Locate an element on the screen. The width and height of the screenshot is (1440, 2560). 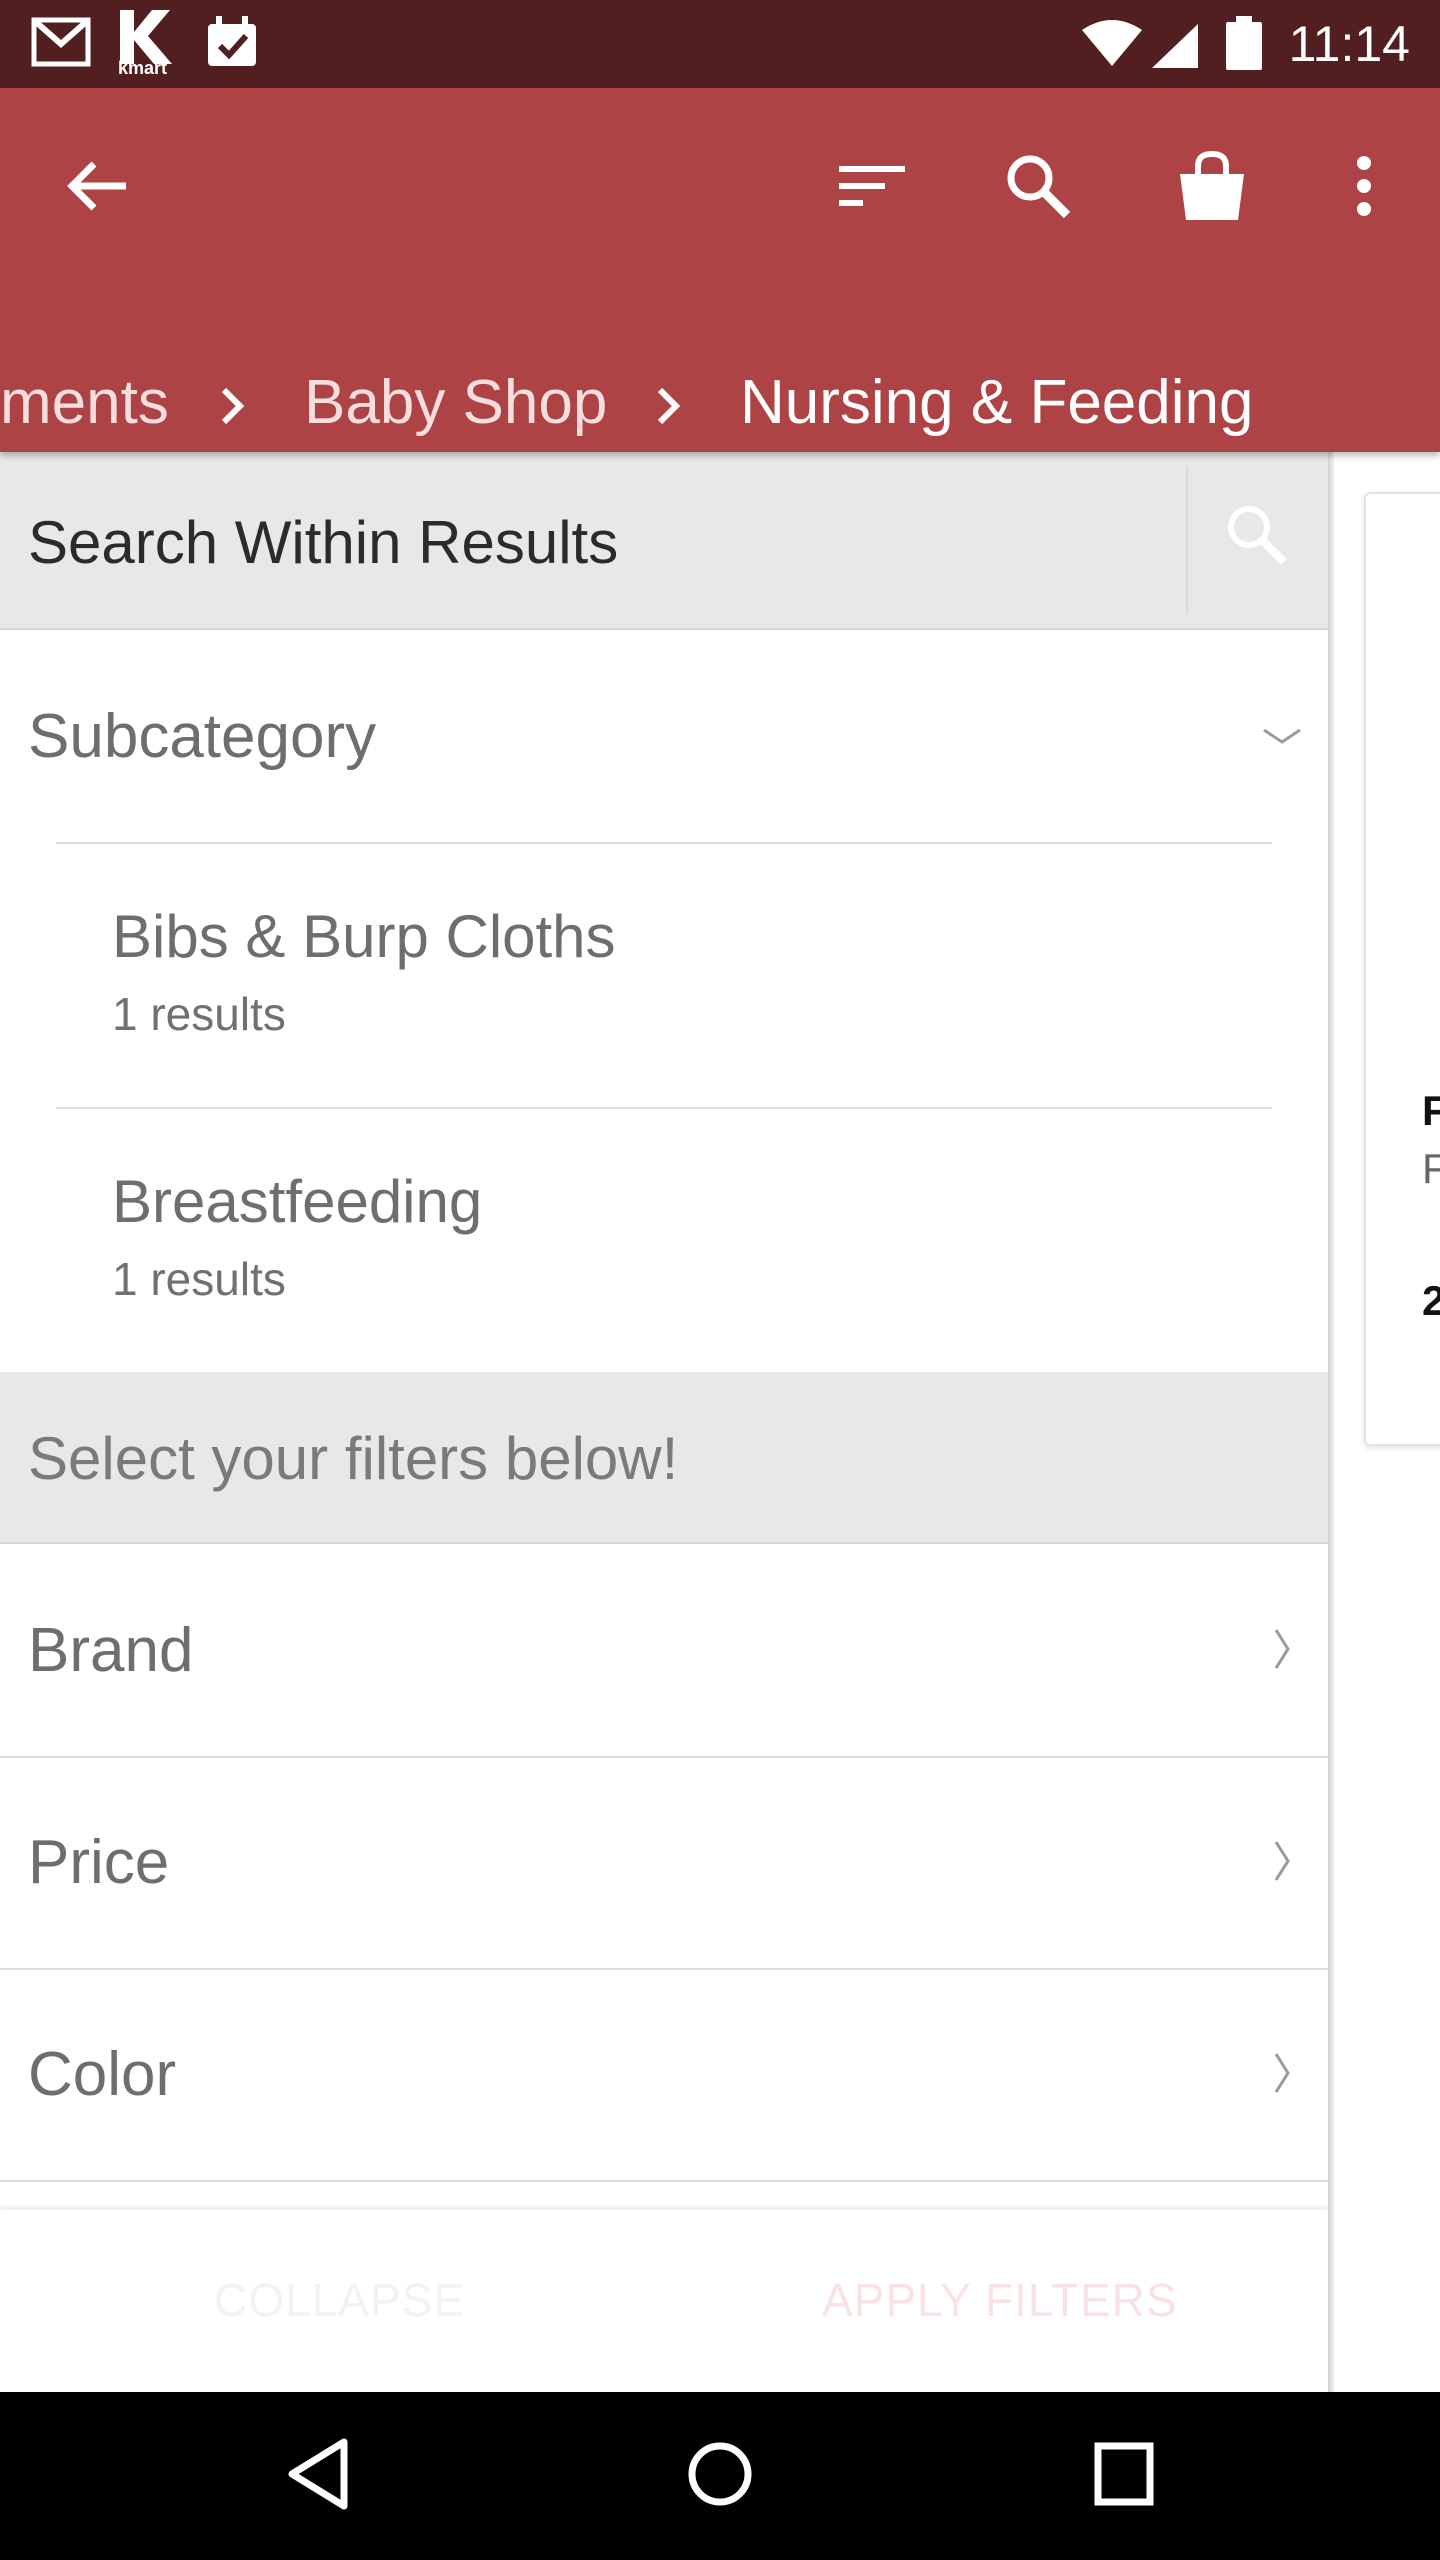
back-arrow-icon is located at coordinates (98, 188).